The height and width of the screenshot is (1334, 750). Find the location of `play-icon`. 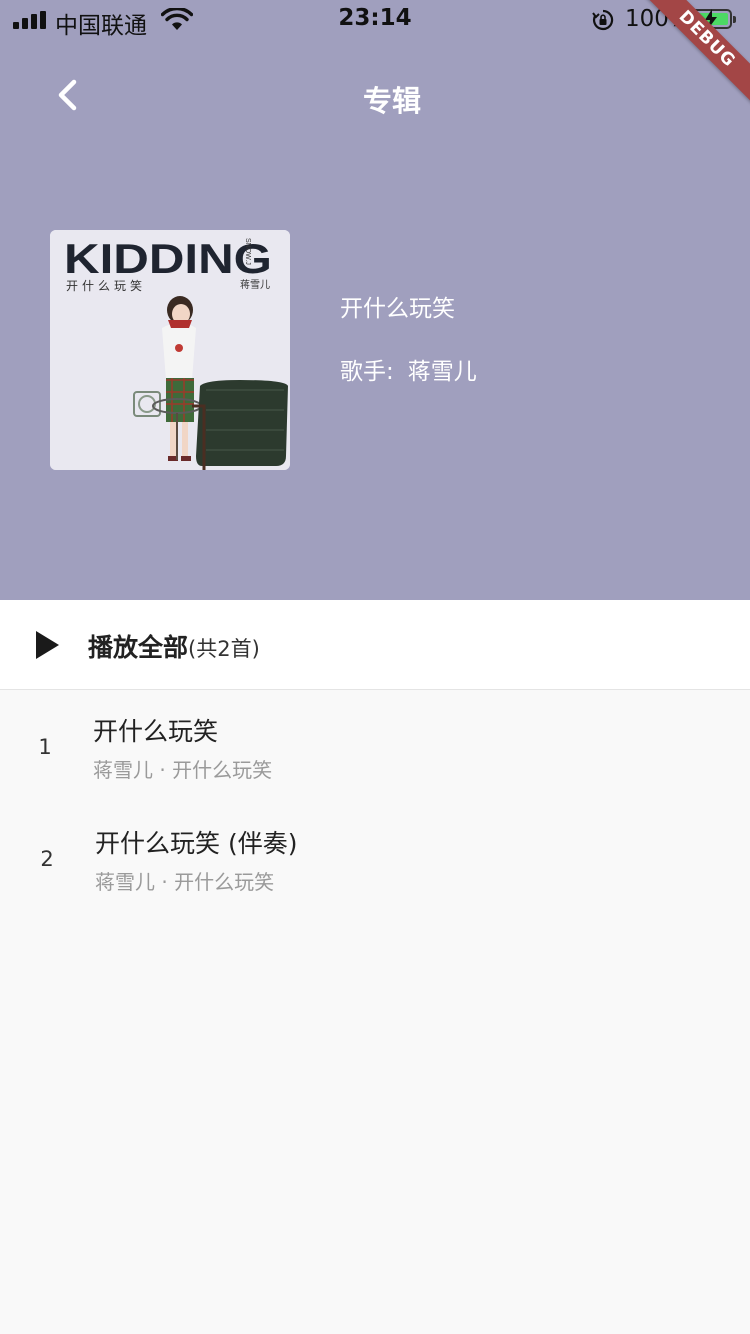

play-icon is located at coordinates (47, 645).